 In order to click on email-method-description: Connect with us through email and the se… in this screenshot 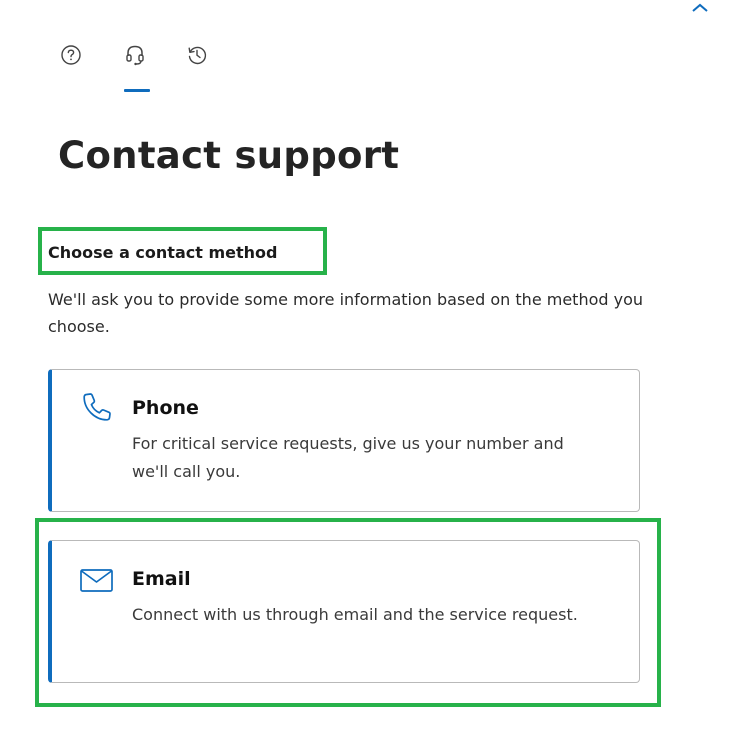, I will do `click(355, 614)`.